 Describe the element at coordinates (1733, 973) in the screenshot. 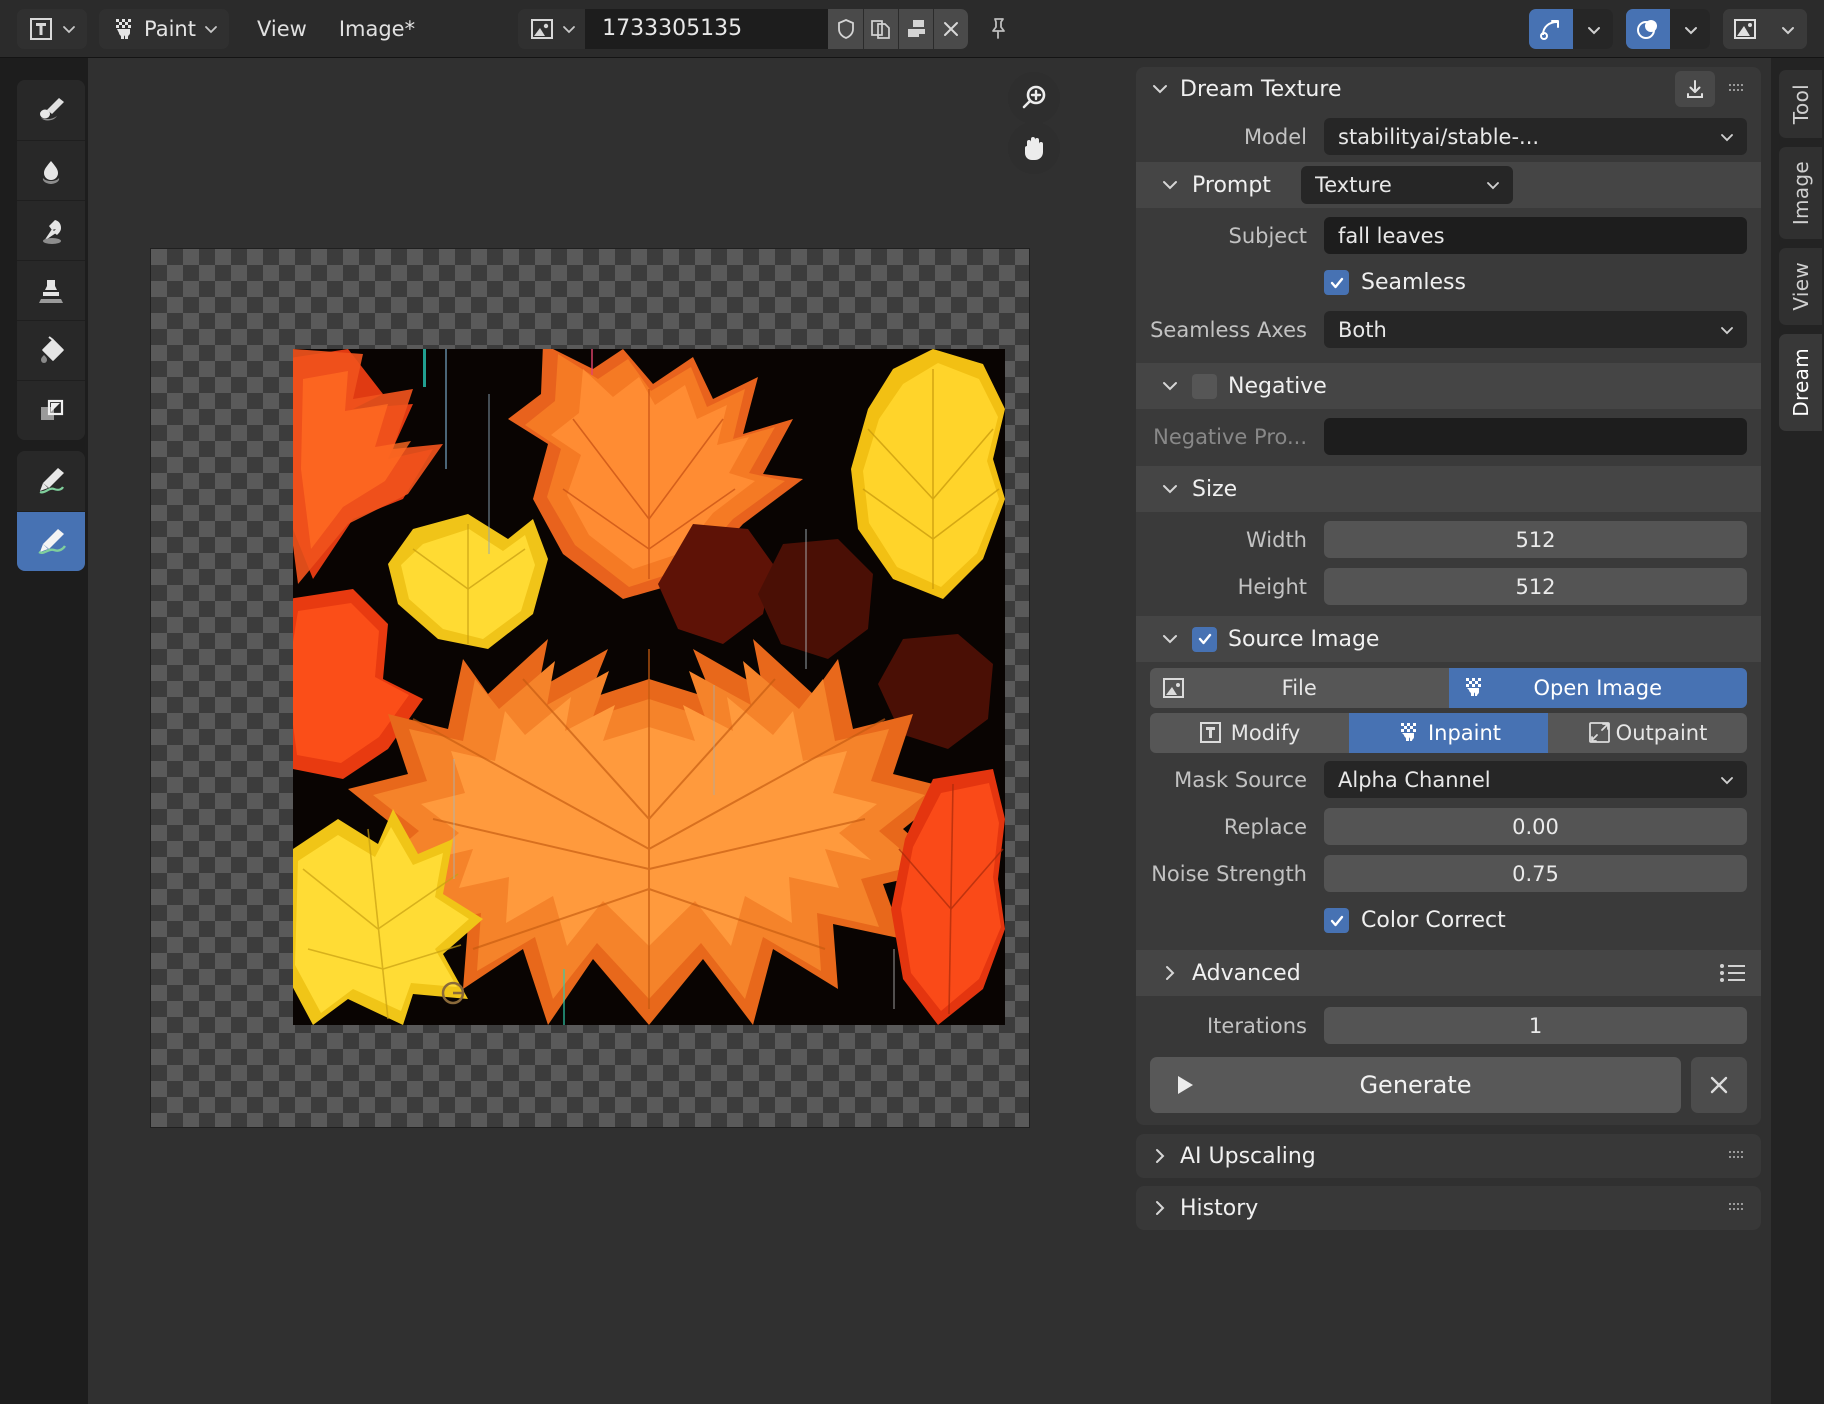

I see `preset-list-icon` at that location.